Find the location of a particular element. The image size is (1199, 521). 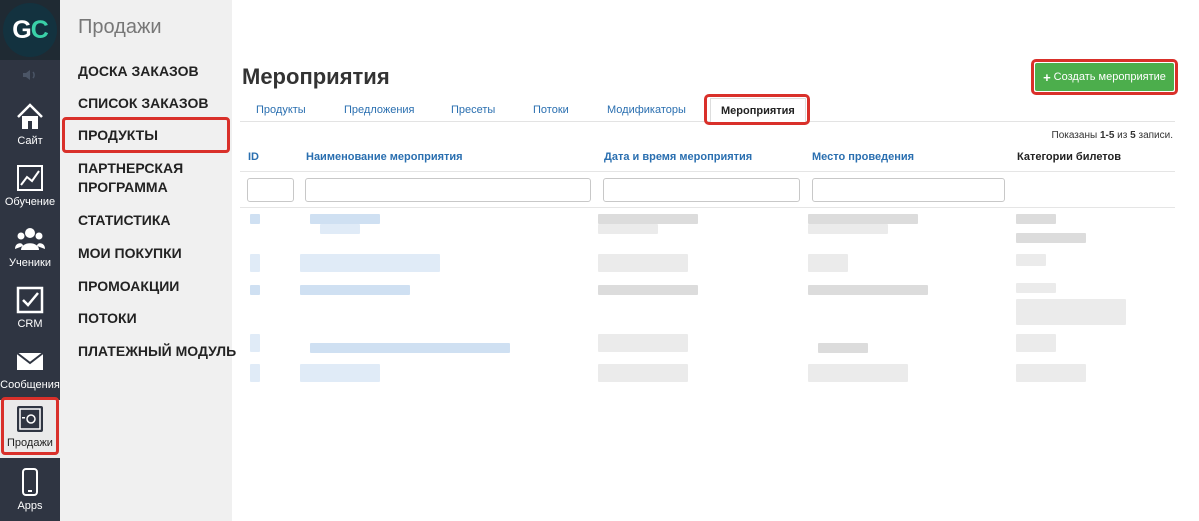

rail-item-site: Сайт is located at coordinates (30, 127).